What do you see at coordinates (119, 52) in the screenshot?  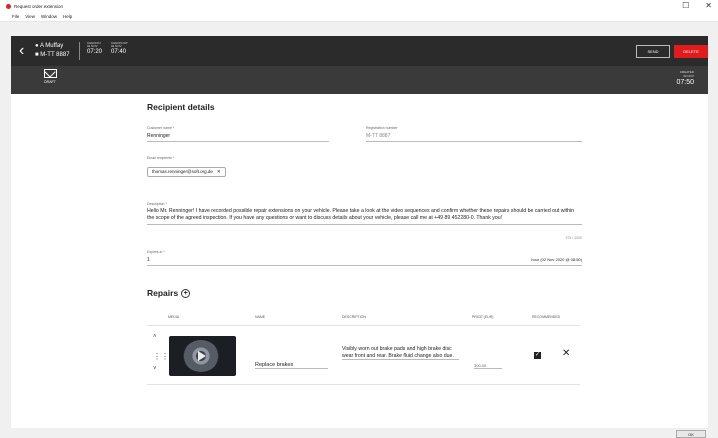 I see `checkout-time: 07:40` at bounding box center [119, 52].